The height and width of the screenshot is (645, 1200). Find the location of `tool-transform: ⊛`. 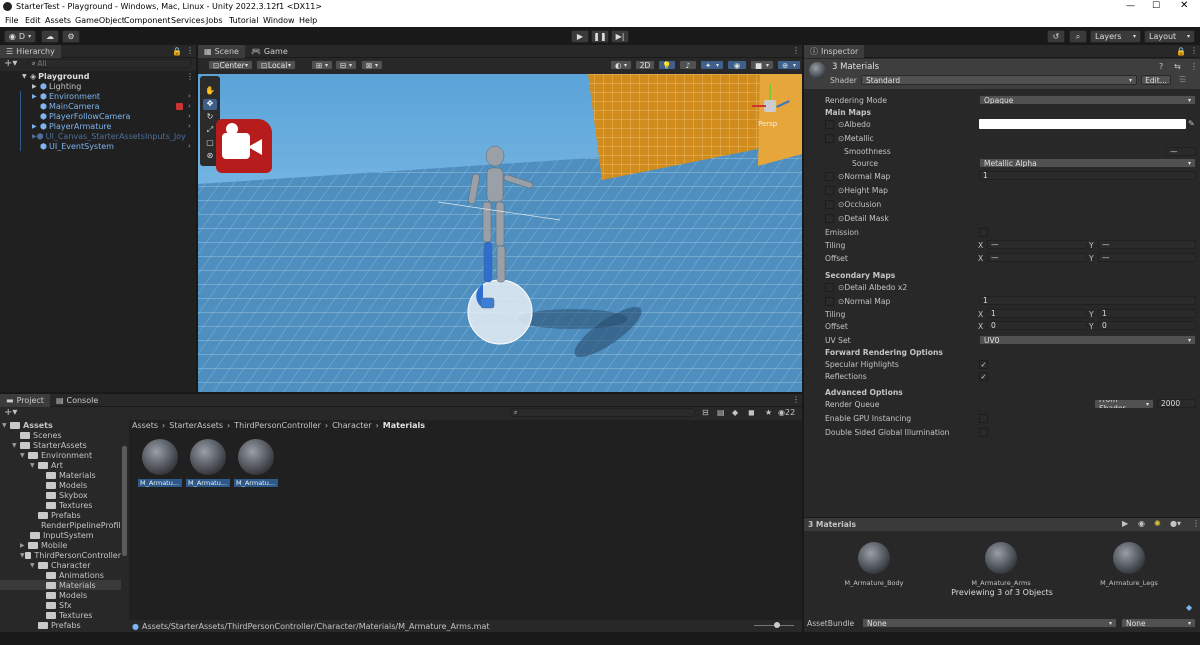

tool-transform: ⊛ is located at coordinates (210, 156).